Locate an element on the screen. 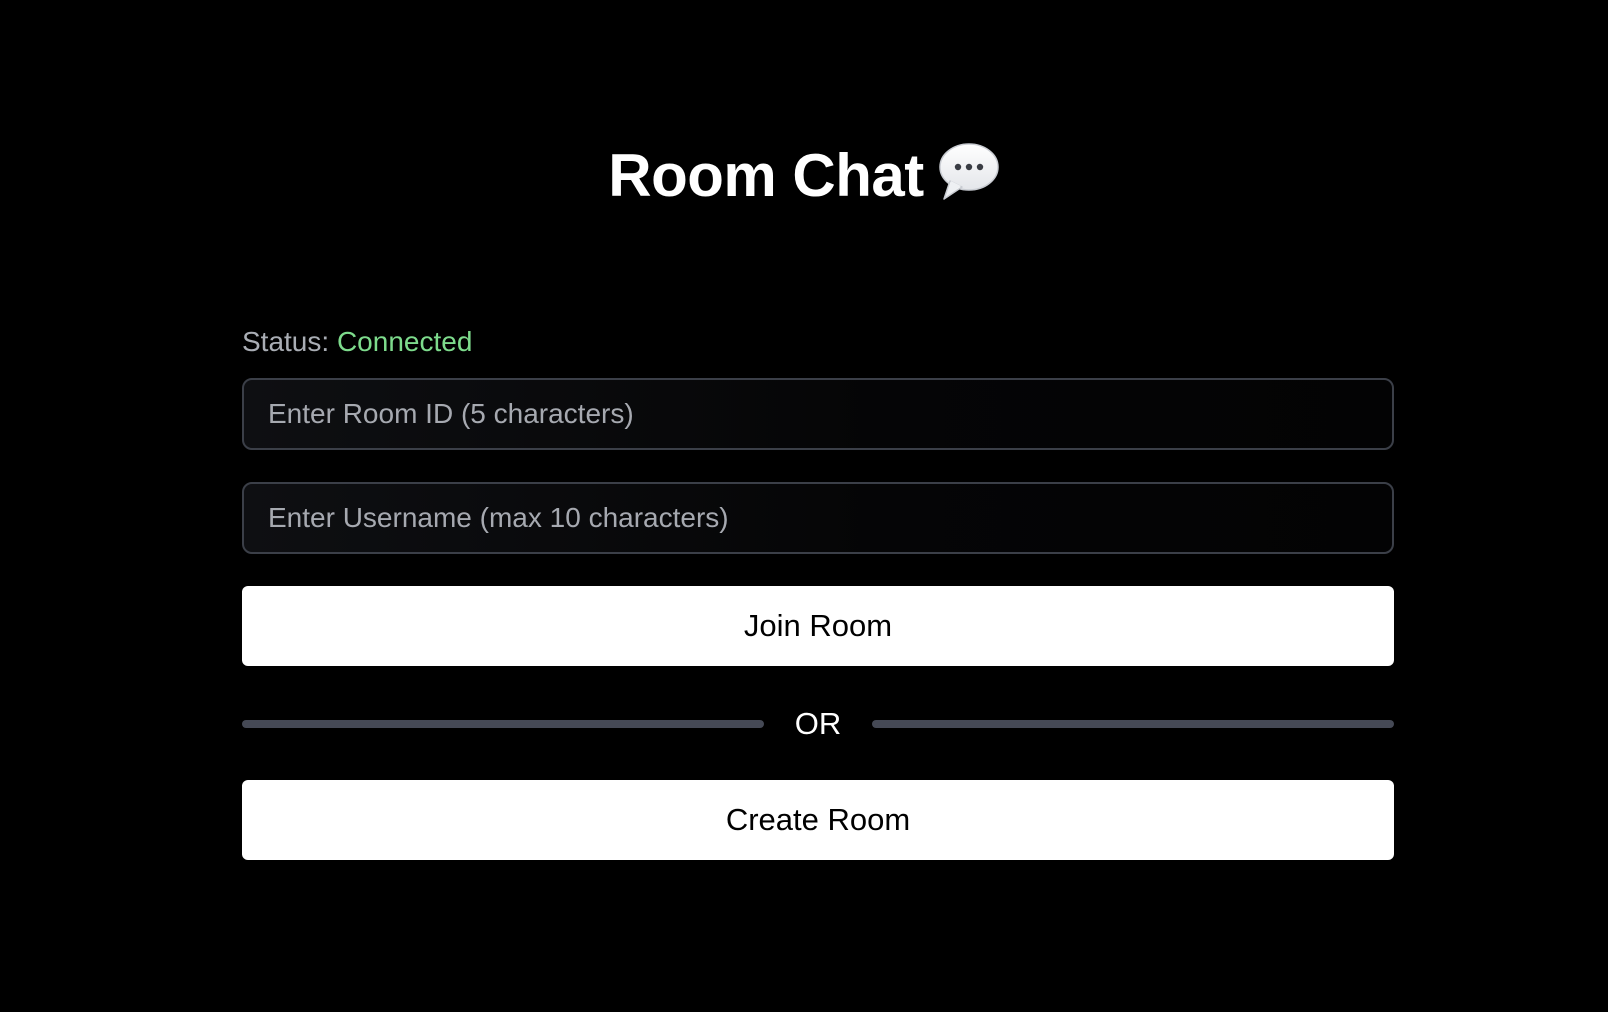 The height and width of the screenshot is (1012, 1608). status-label: Status: is located at coordinates (286, 341).